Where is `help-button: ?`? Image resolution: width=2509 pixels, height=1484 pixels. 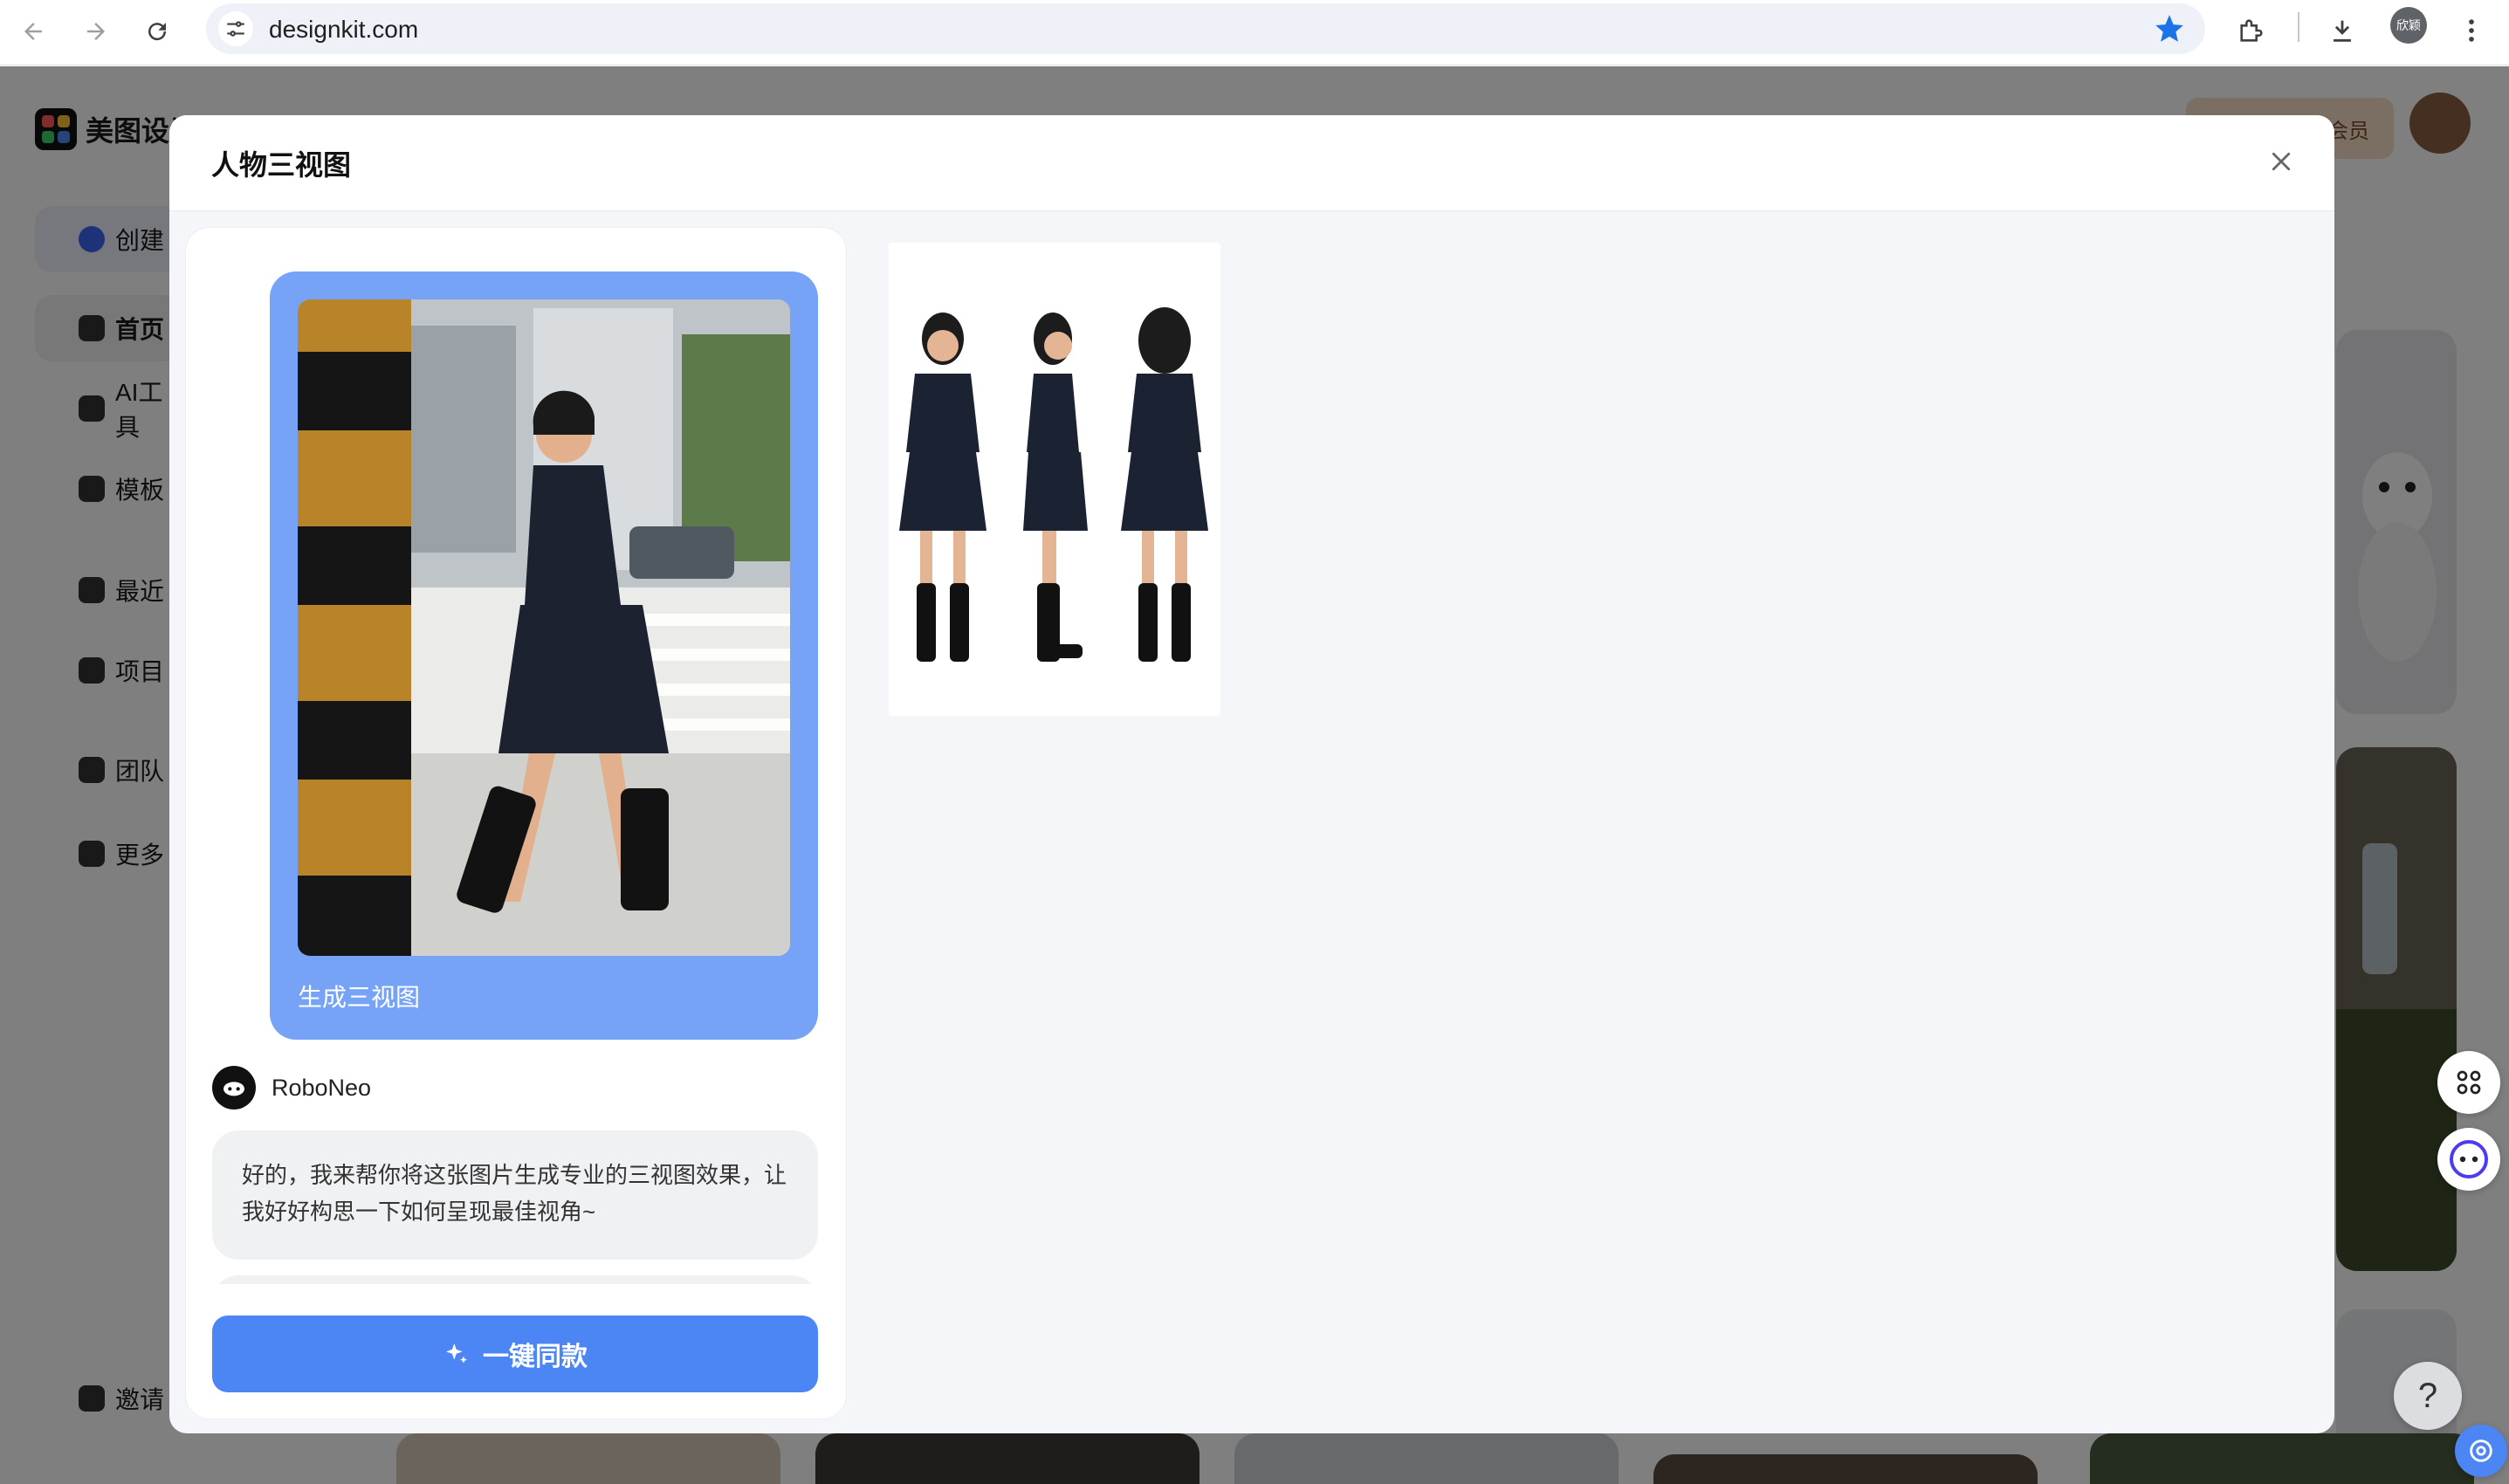
help-button: ? is located at coordinates (2428, 1396).